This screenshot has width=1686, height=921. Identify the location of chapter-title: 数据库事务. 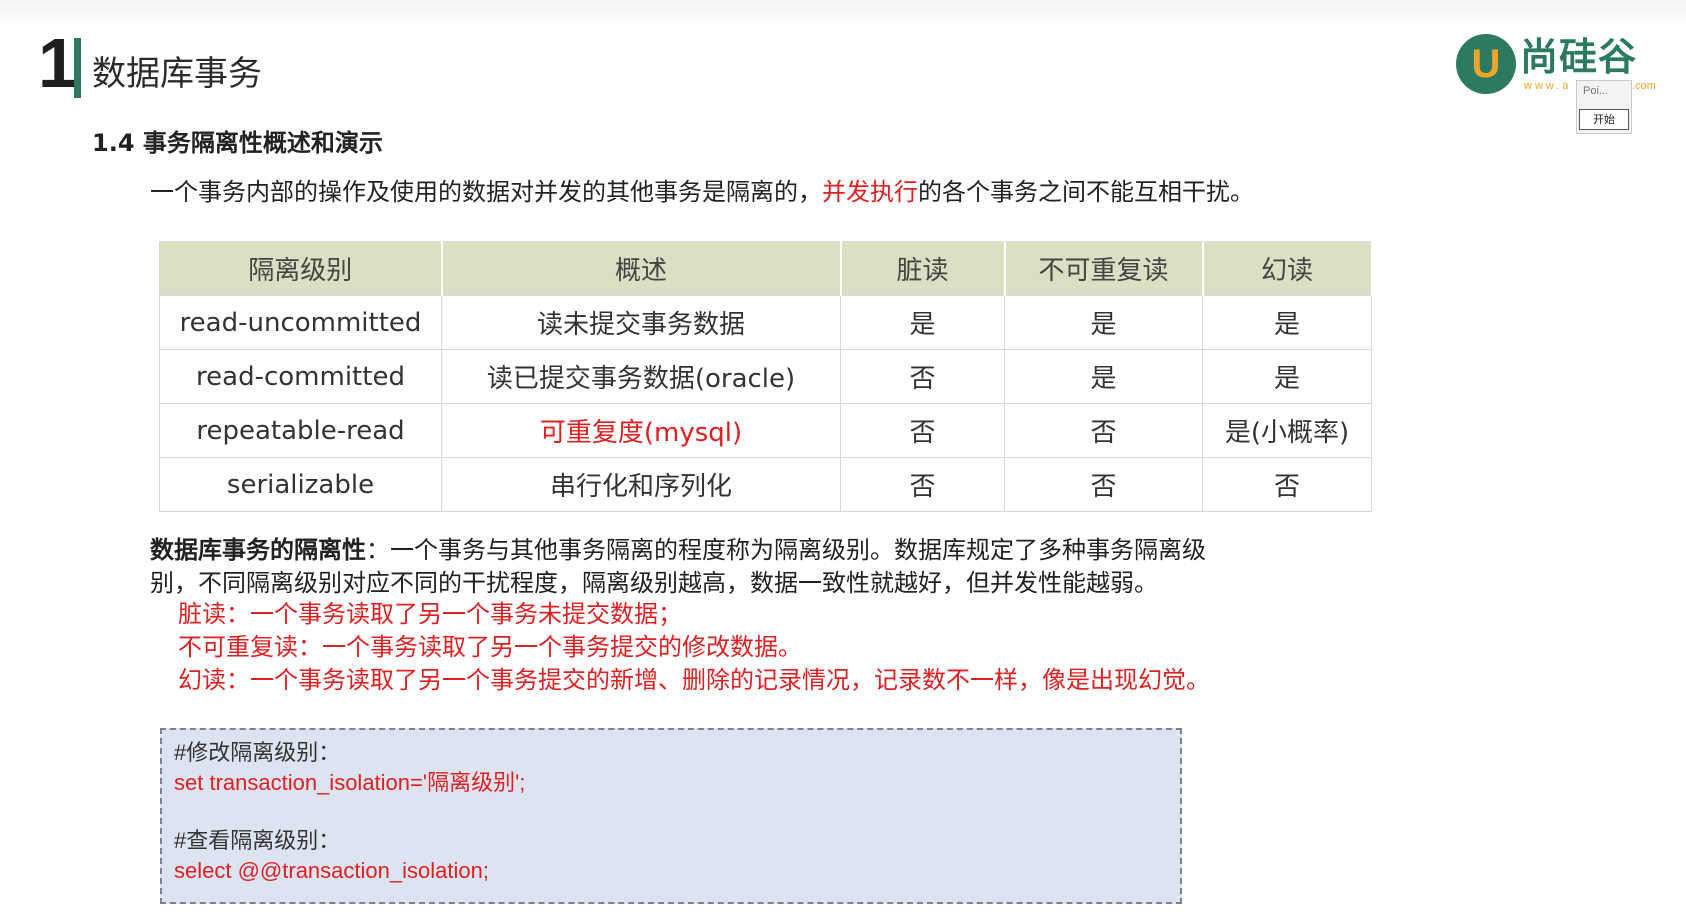
(177, 74).